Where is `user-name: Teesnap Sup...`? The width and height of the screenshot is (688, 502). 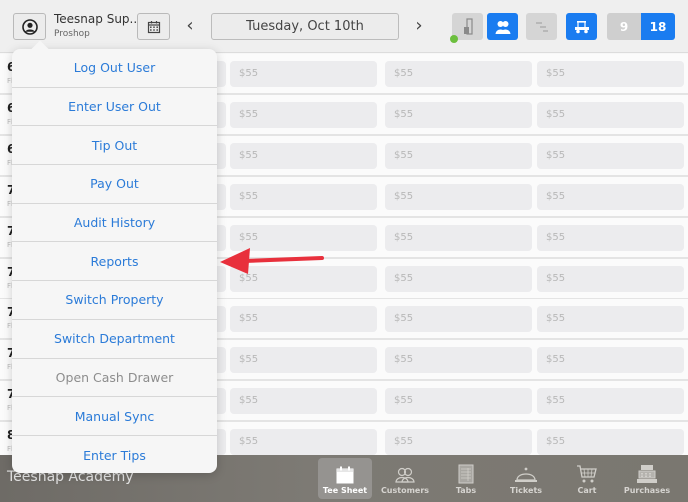
user-name: Teesnap Sup... is located at coordinates (97, 19).